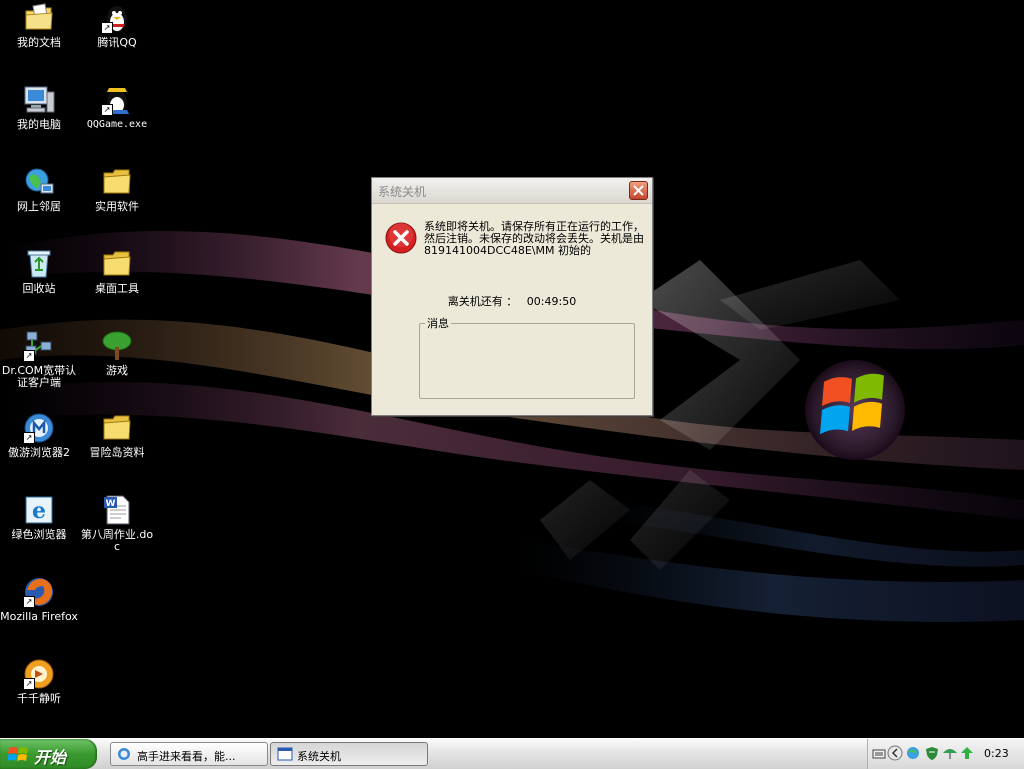  Describe the element at coordinates (39, 346) in the screenshot. I see `drcom-network-icon: ↗` at that location.